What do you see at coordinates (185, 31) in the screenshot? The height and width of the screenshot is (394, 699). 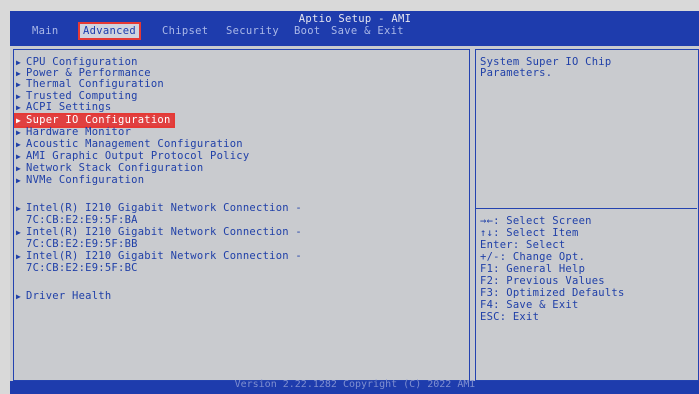 I see `tab-chipset: Chipset` at bounding box center [185, 31].